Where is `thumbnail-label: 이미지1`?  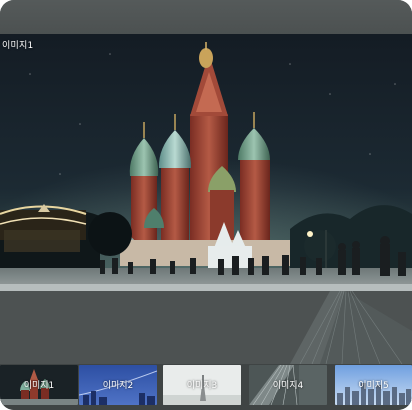 thumbnail-label: 이미지1 is located at coordinates (39, 386).